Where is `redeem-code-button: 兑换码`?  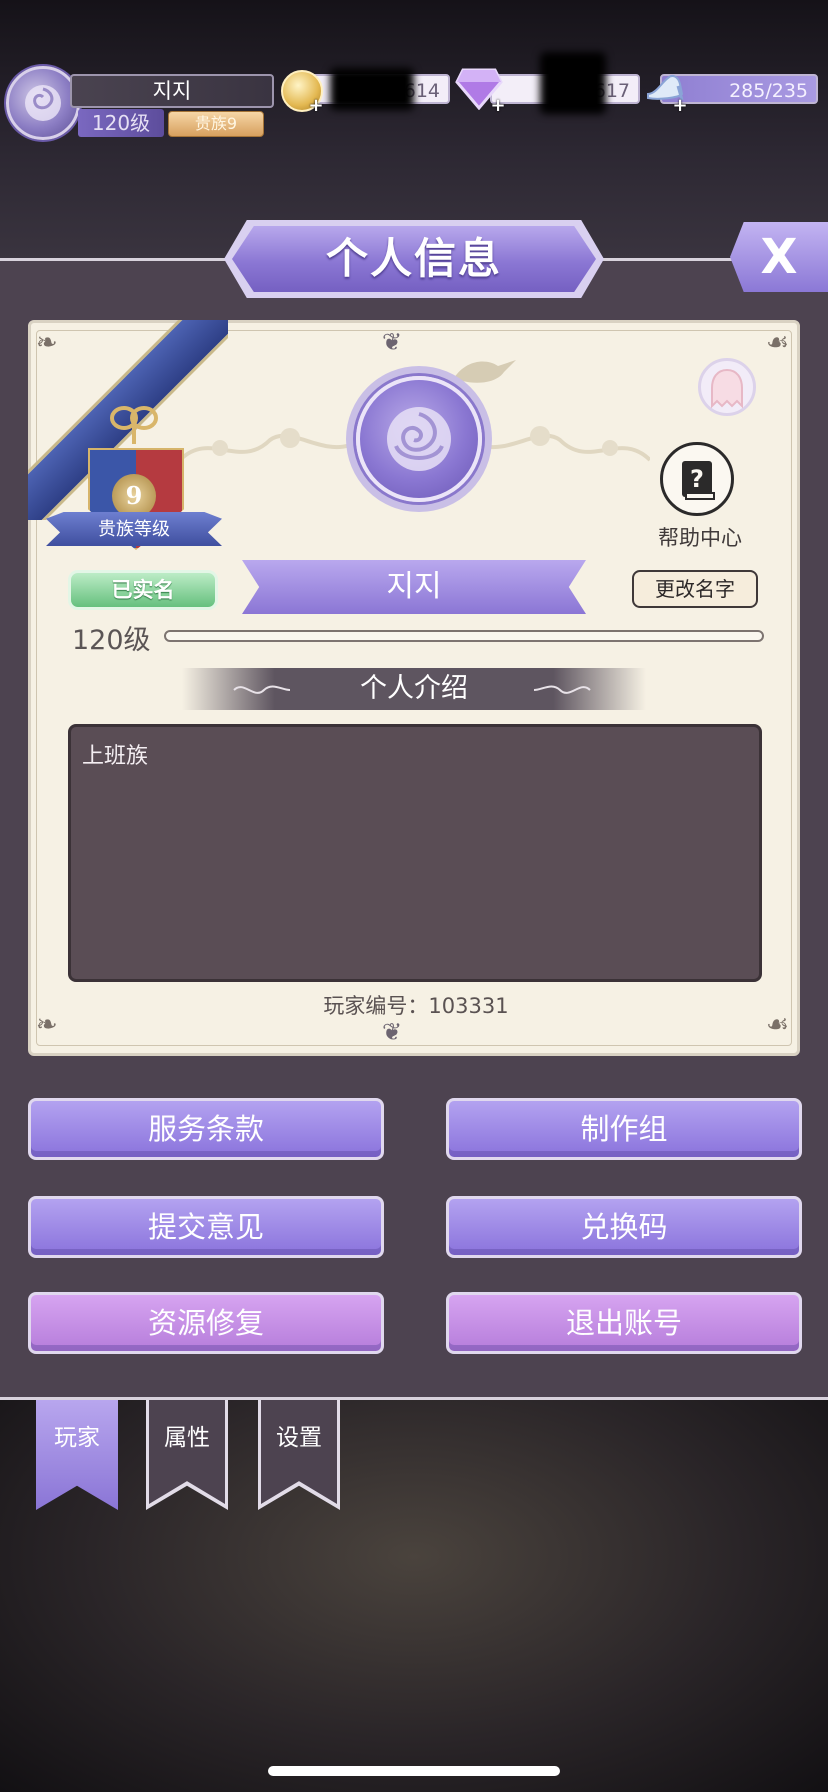 redeem-code-button: 兑换码 is located at coordinates (624, 1227).